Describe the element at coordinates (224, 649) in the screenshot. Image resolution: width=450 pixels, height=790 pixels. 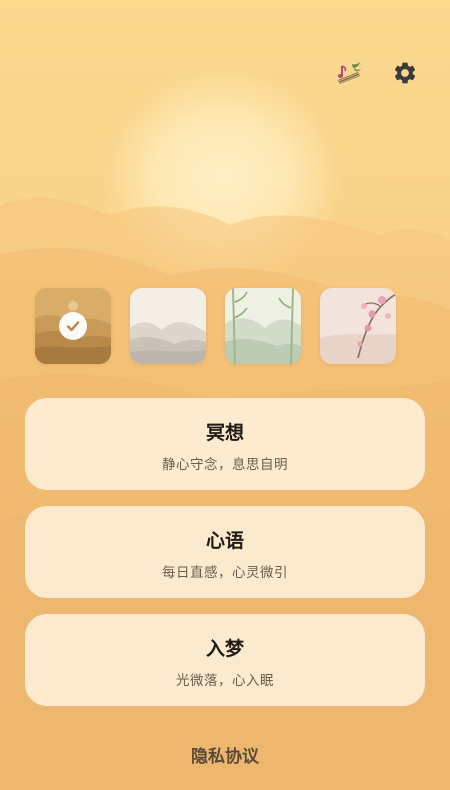
I see `card-title: 入梦` at that location.